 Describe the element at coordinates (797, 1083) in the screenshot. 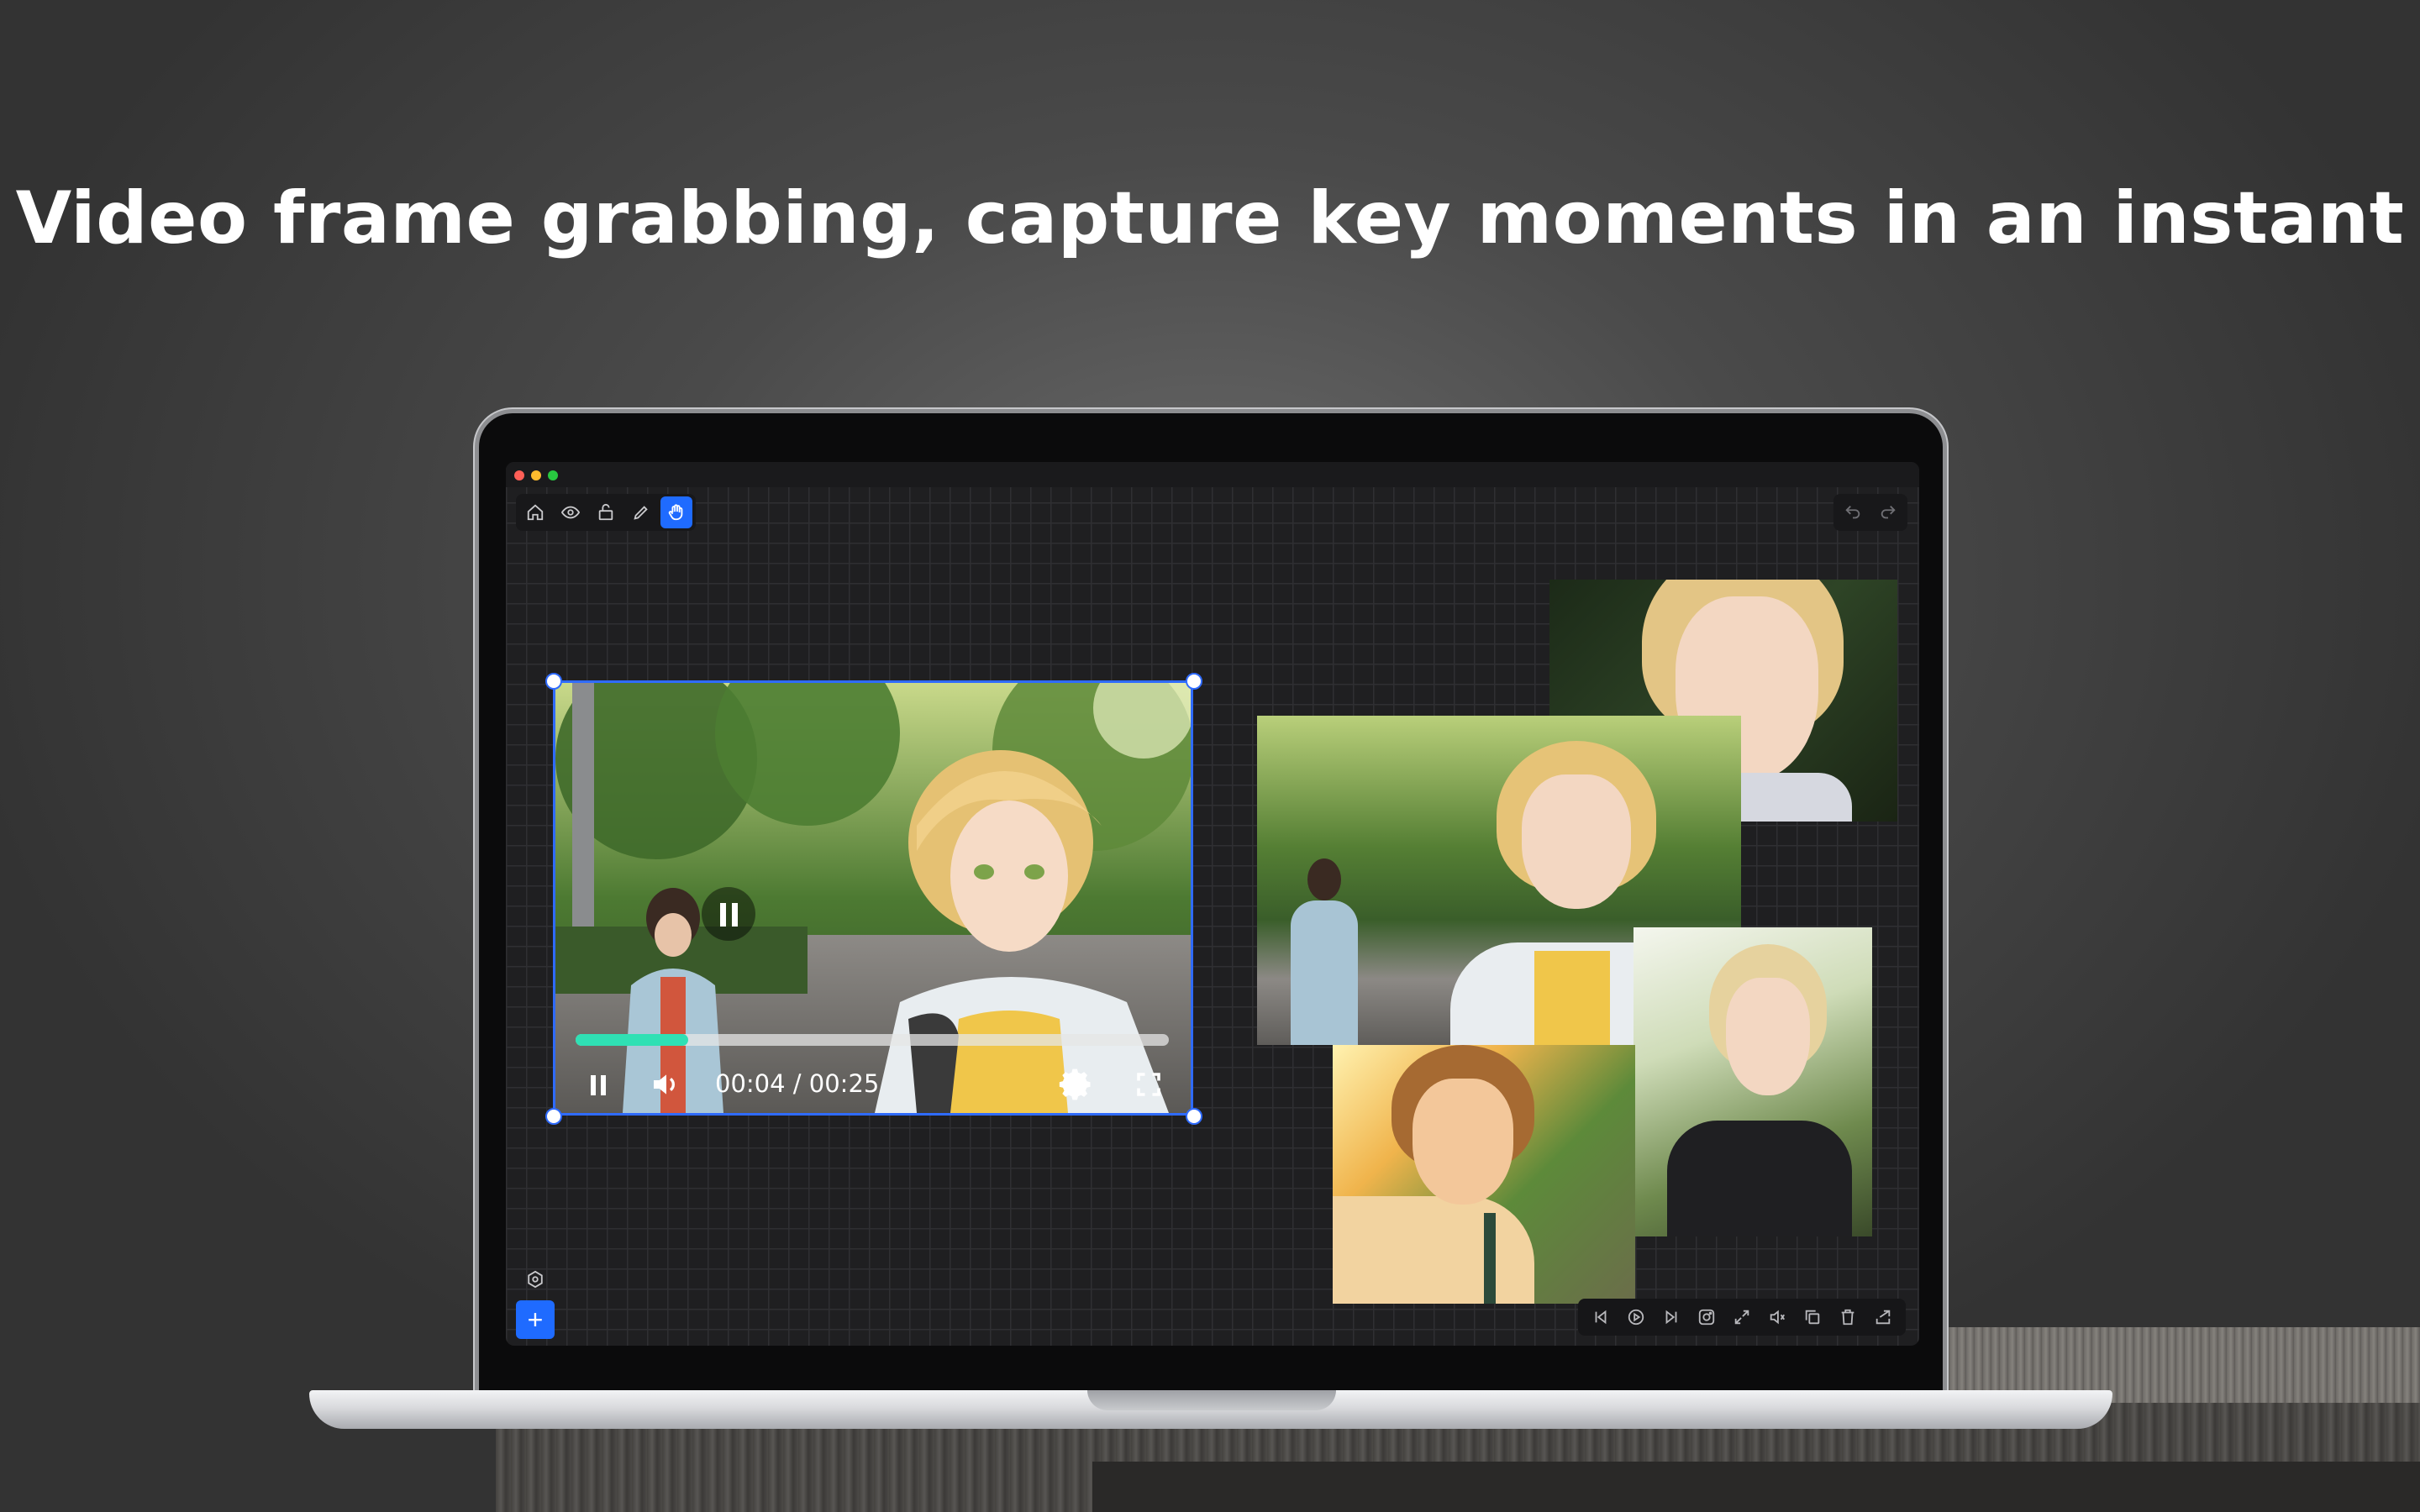

I see `time-display: 00:04 / 00:25` at that location.